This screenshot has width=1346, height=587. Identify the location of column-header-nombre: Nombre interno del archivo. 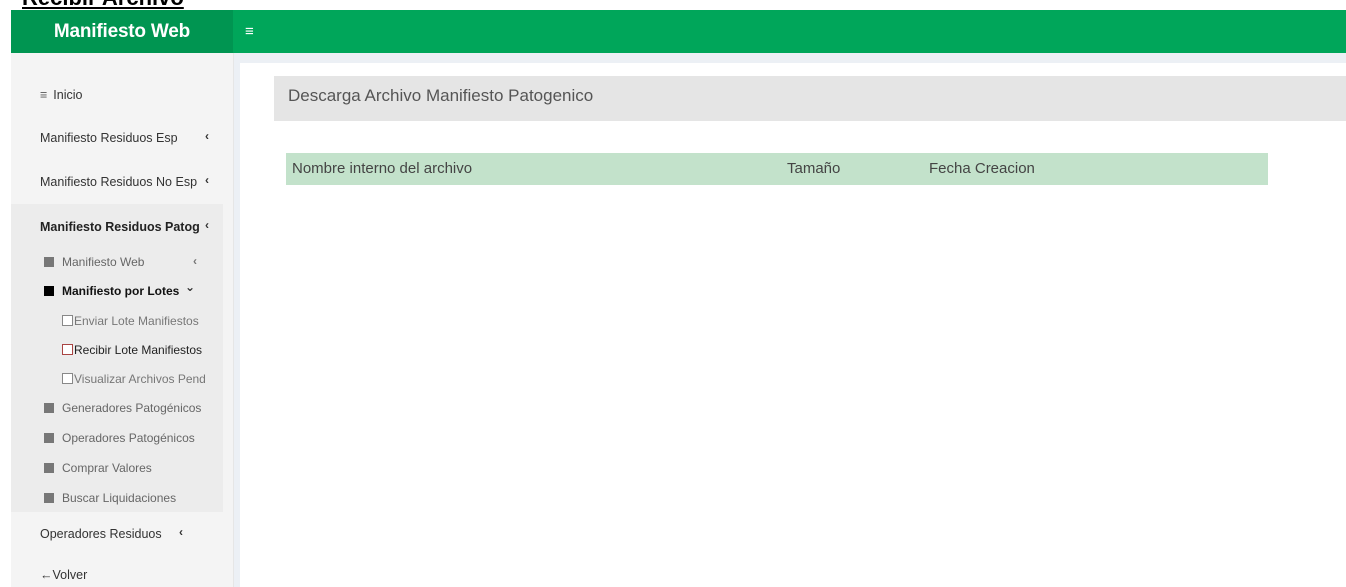
(382, 168).